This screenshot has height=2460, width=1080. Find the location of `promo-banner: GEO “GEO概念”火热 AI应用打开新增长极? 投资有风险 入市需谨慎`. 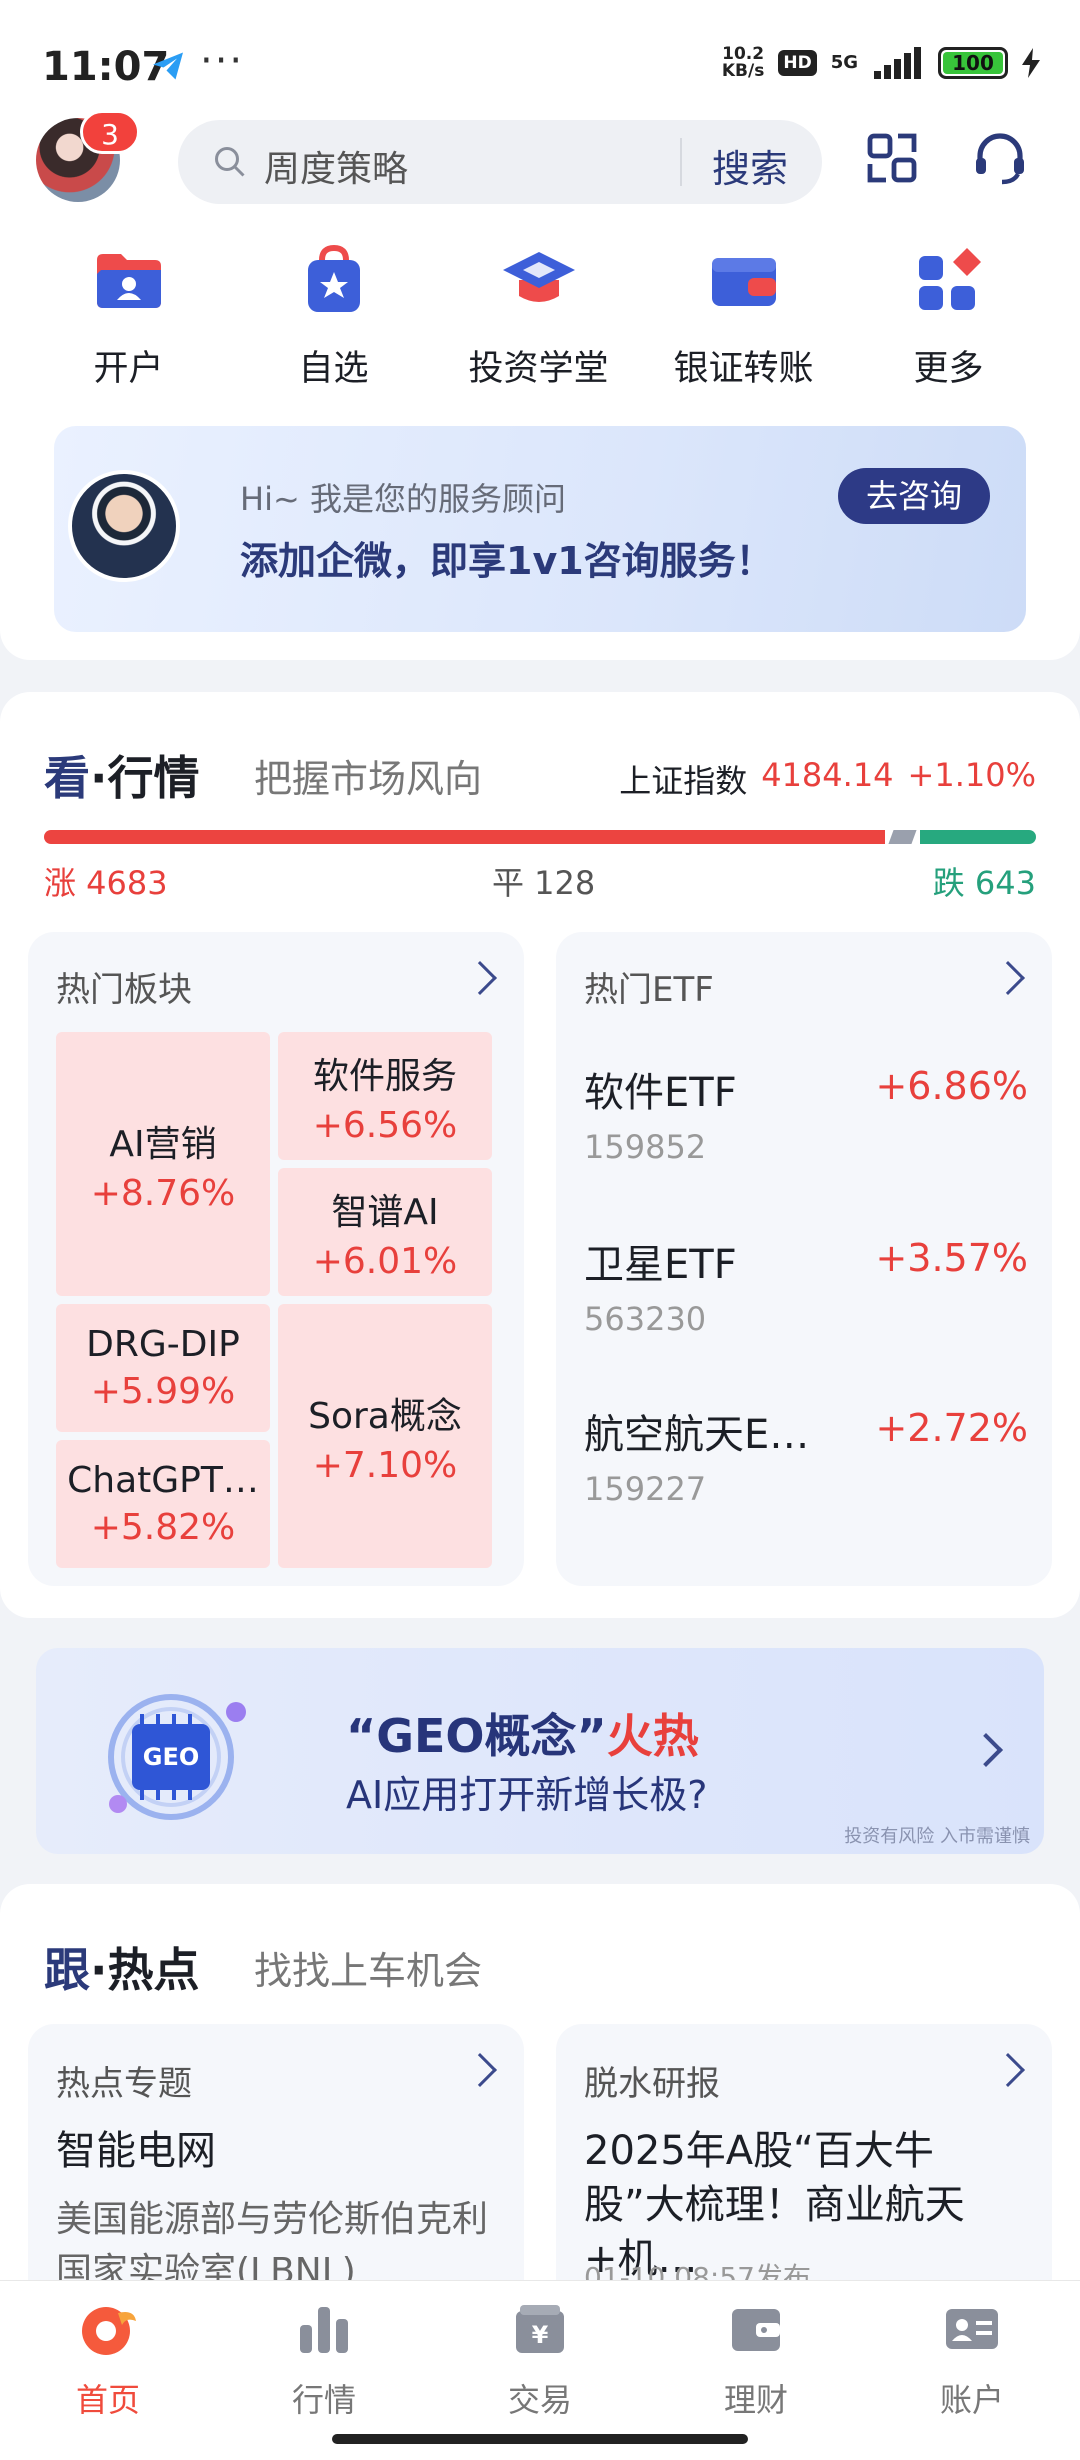

promo-banner: GEO “GEO概念”火热 AI应用打开新增长极? 投资有风险 入市需谨慎 is located at coordinates (540, 1751).